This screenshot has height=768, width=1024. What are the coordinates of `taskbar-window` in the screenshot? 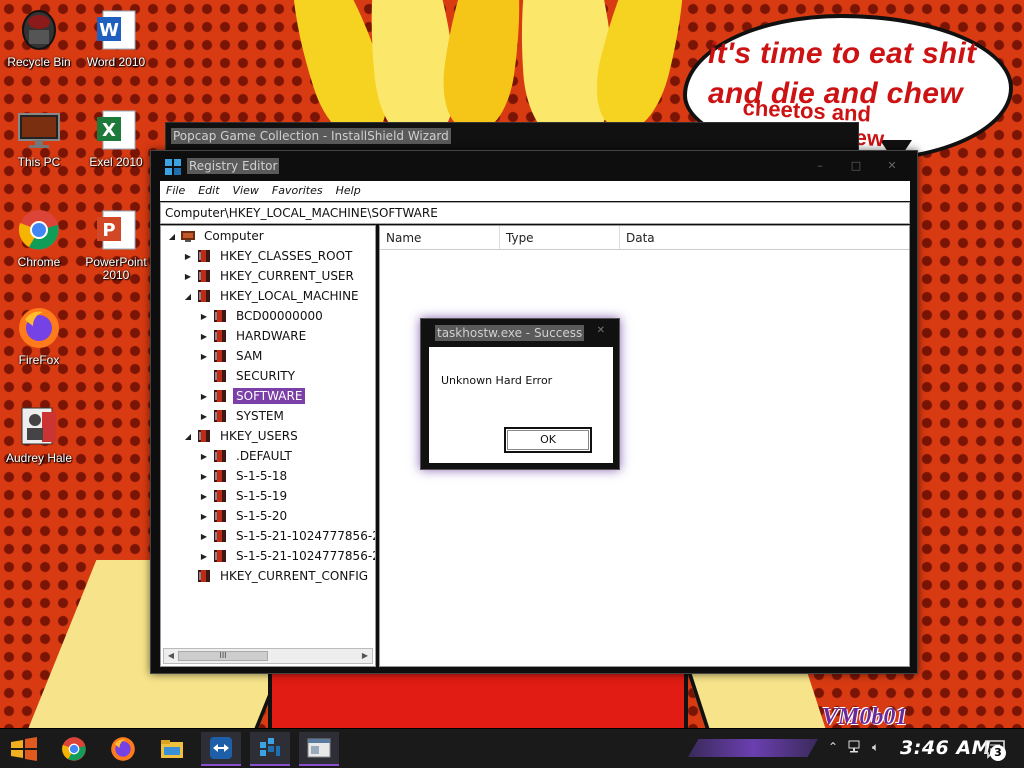 It's located at (319, 749).